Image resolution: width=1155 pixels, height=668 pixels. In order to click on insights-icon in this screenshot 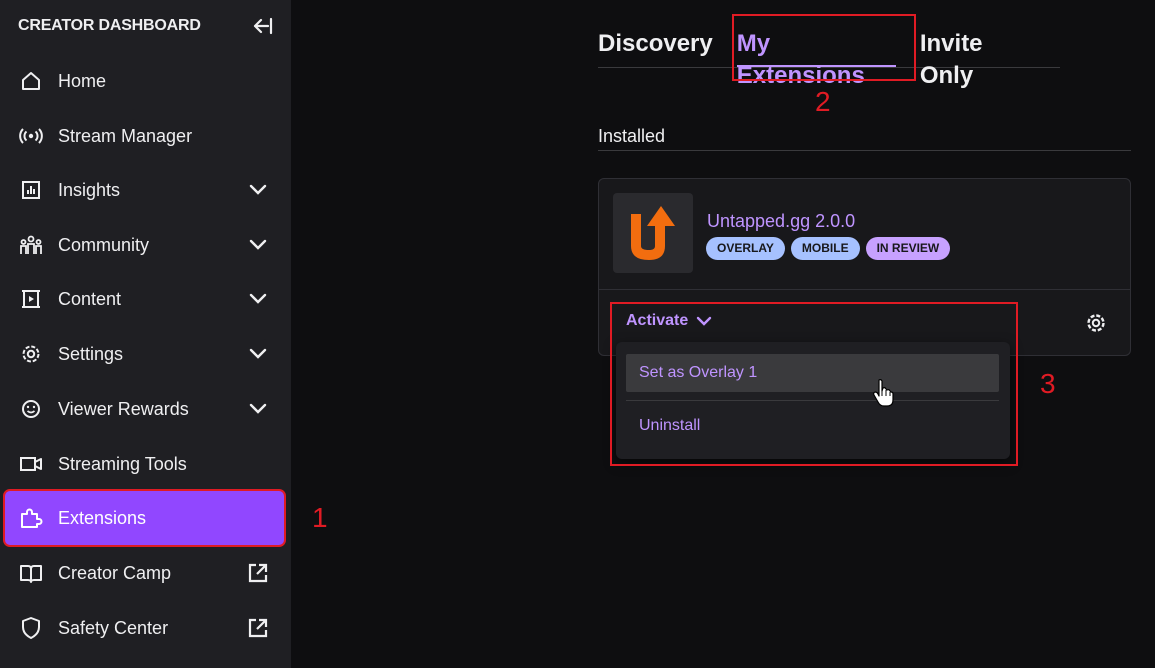, I will do `click(31, 190)`.